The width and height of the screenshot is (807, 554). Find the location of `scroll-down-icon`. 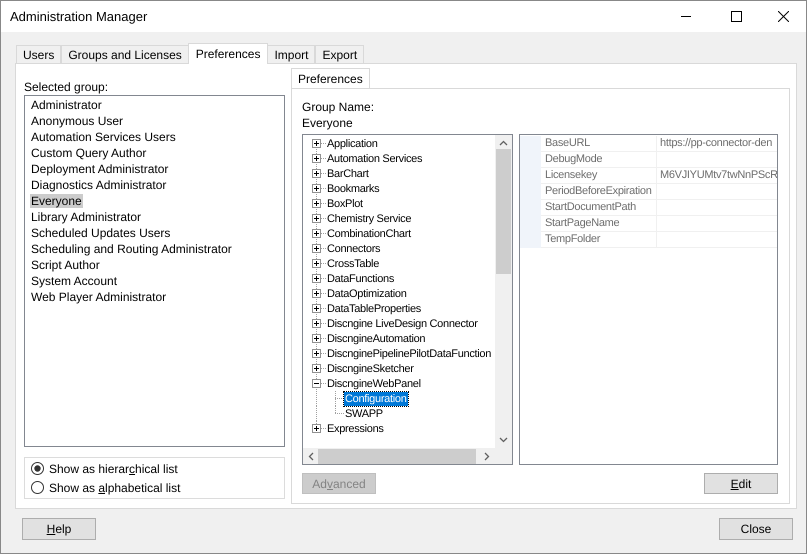

scroll-down-icon is located at coordinates (503, 440).